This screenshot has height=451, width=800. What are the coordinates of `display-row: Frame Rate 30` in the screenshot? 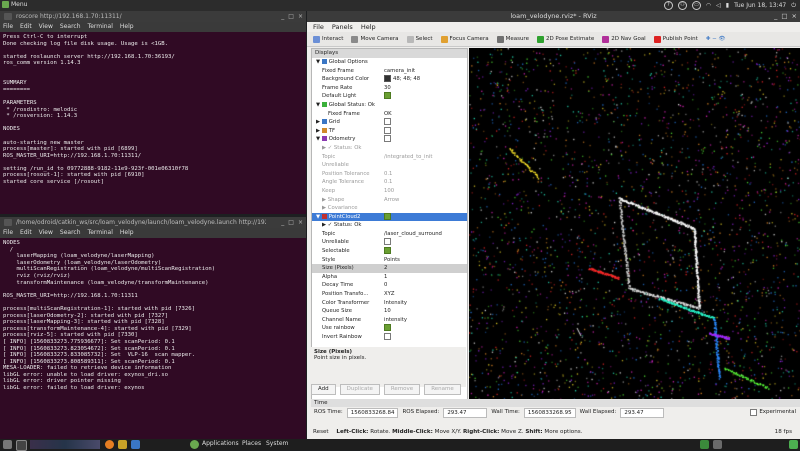 It's located at (389, 88).